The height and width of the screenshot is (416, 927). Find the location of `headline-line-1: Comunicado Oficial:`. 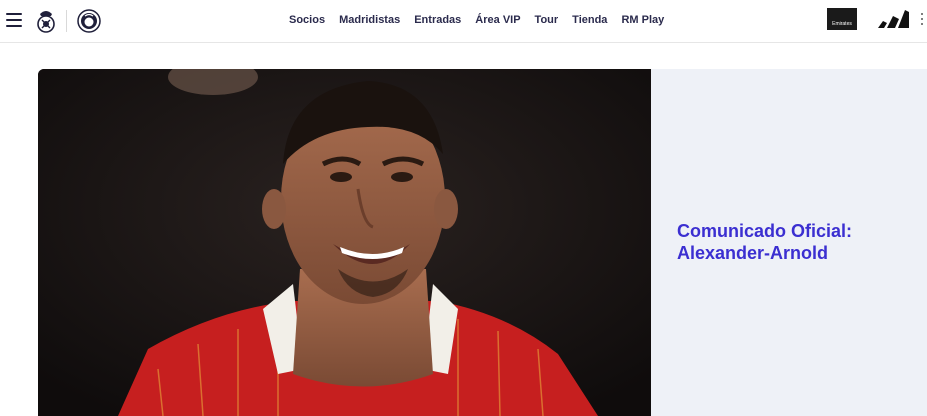

headline-line-1: Comunicado Oficial: is located at coordinates (765, 231).